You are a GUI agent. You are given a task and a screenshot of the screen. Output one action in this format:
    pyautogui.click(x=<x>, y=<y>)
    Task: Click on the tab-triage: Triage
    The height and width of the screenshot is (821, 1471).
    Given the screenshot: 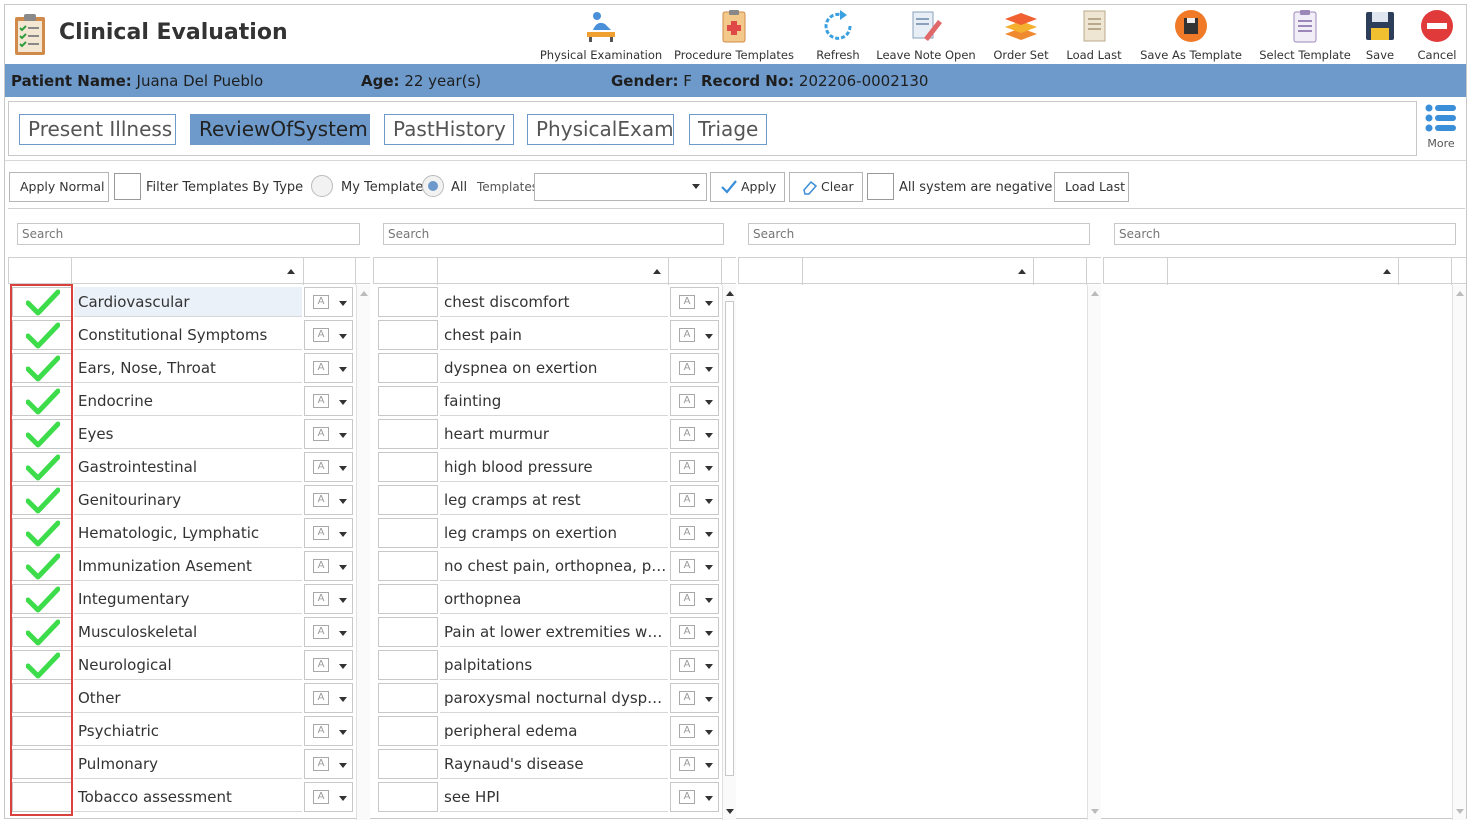 What is the action you would take?
    pyautogui.click(x=728, y=129)
    